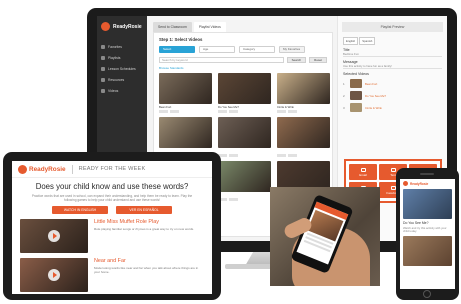  What do you see at coordinates (149, 261) in the screenshot?
I see `activity-title: Near and Far` at bounding box center [149, 261].